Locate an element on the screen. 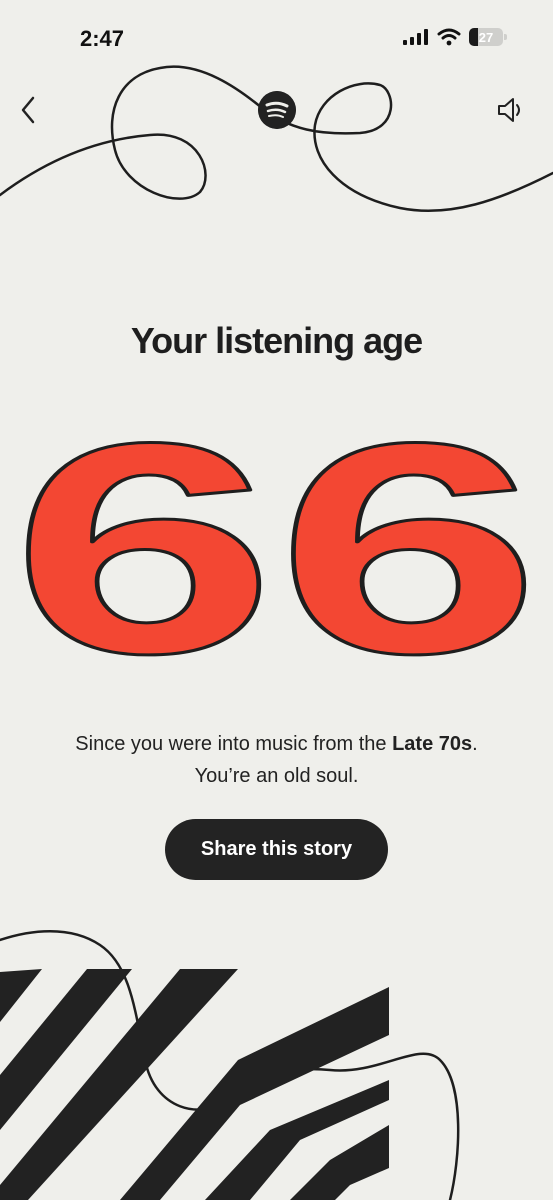 This screenshot has height=1200, width=553. battery-icon: 27 is located at coordinates (488, 37).